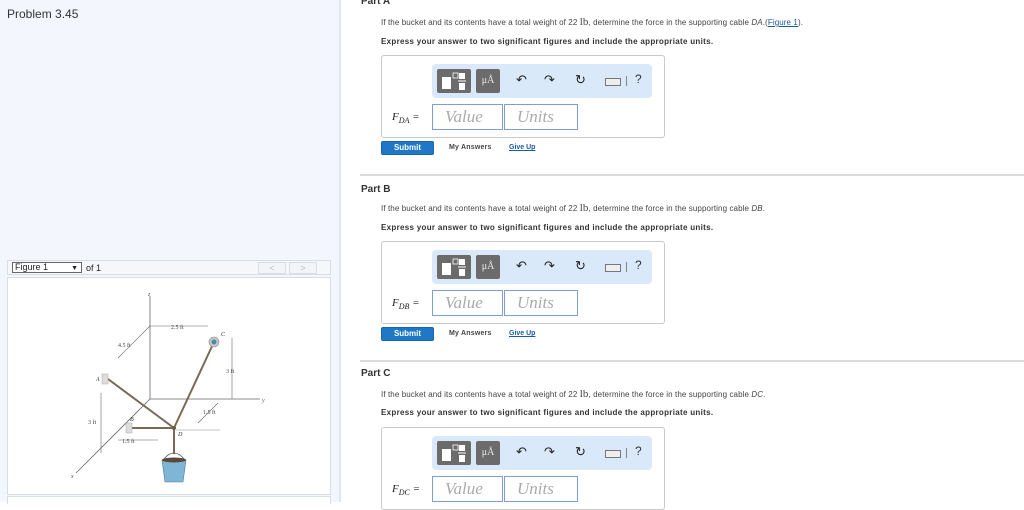  I want to click on x-axis, so click(113, 436).